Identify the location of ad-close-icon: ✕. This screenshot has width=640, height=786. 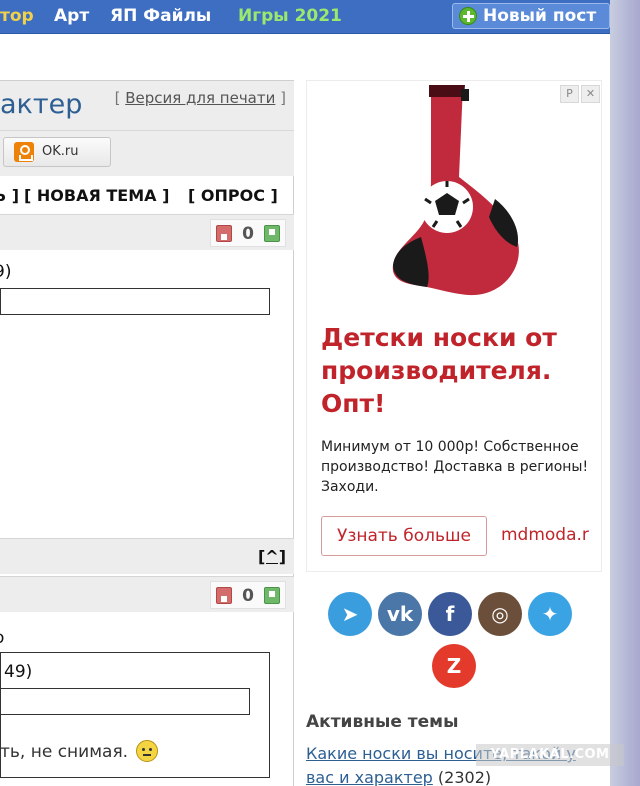
(590, 94).